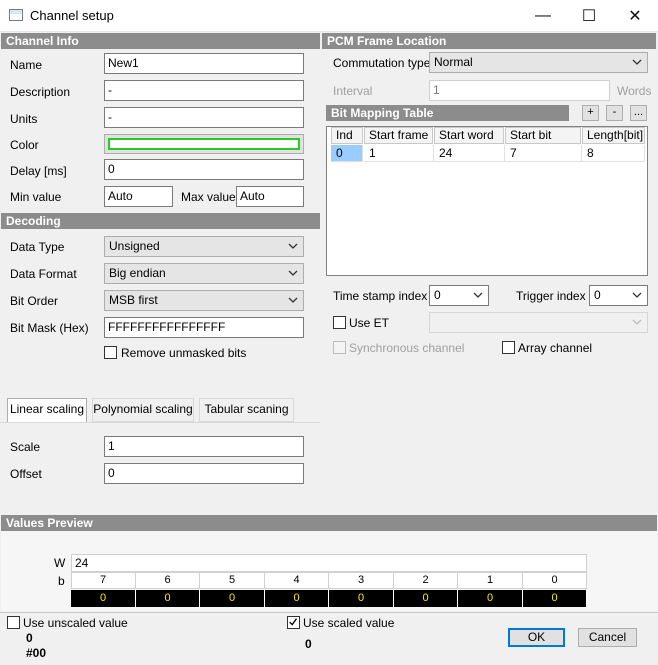  Describe the element at coordinates (635, 15) in the screenshot. I see `close-button: ✕` at that location.